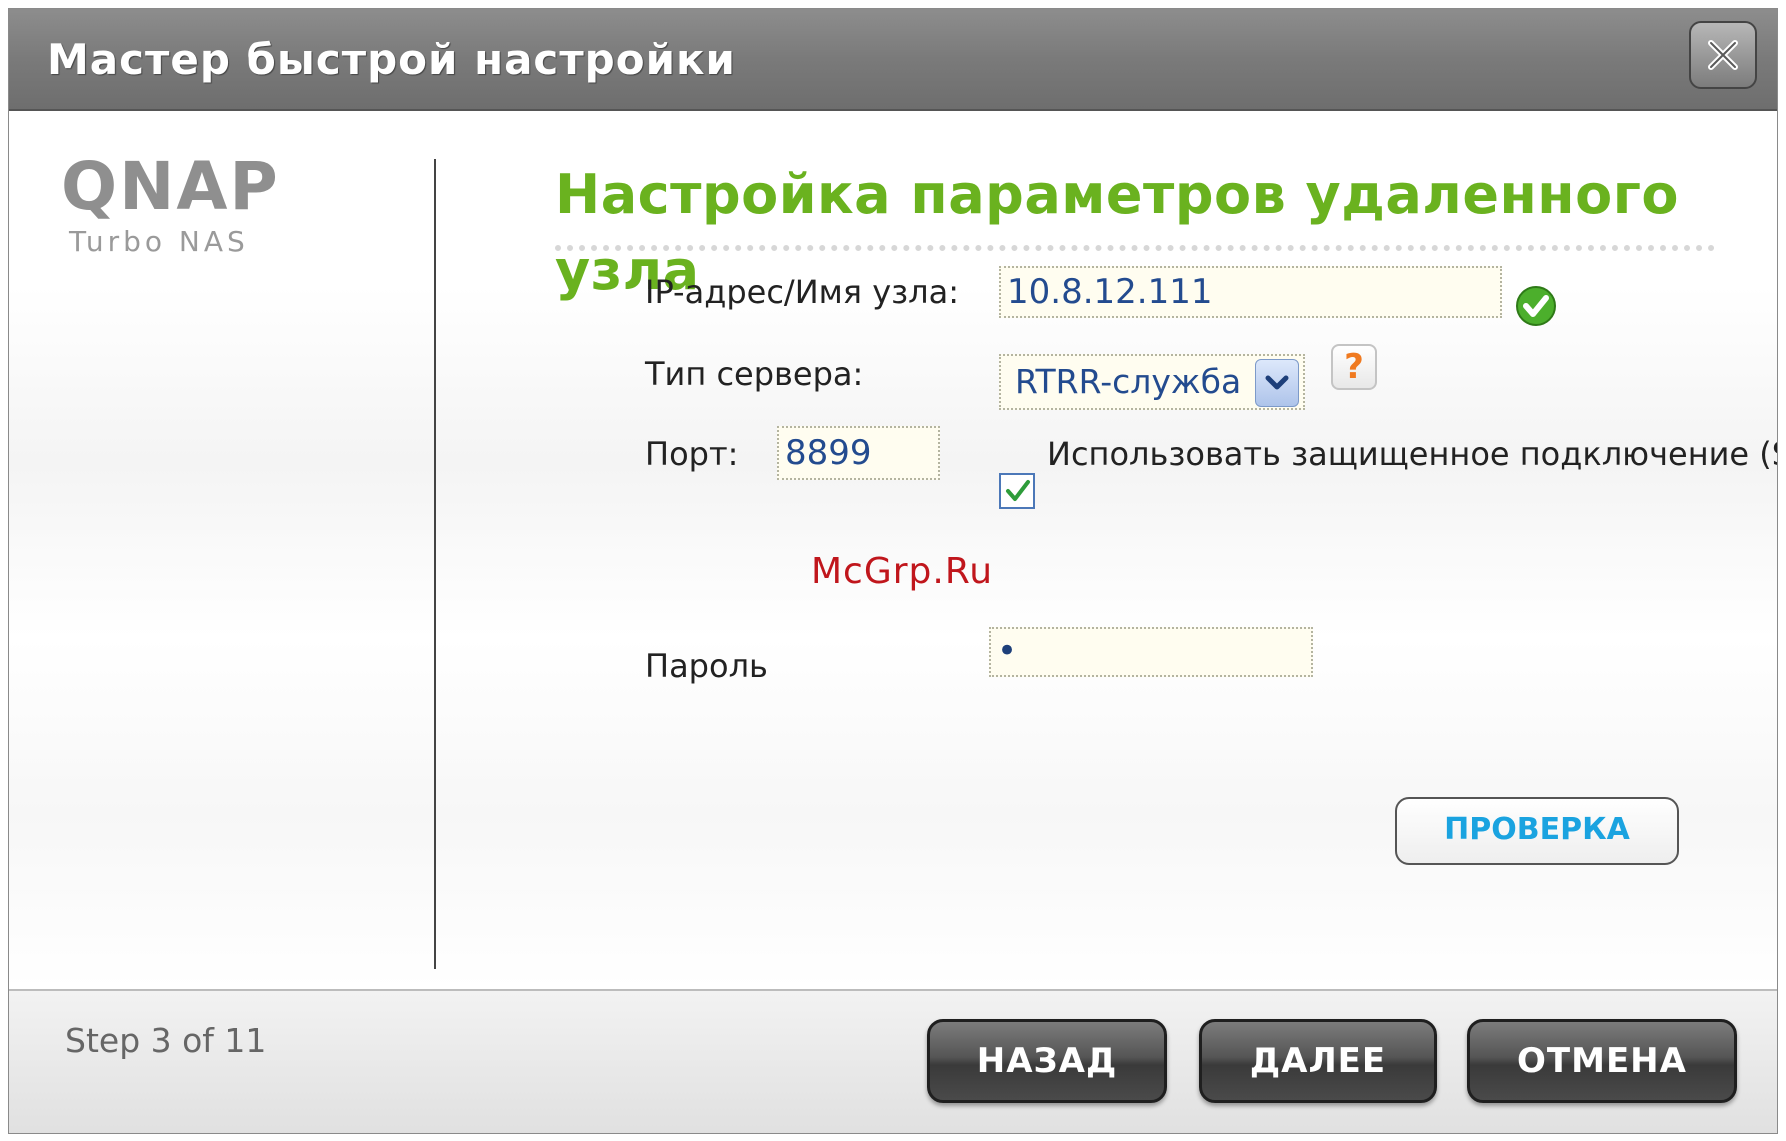 Image resolution: width=1786 pixels, height=1141 pixels. I want to click on help-button: ?, so click(1354, 367).